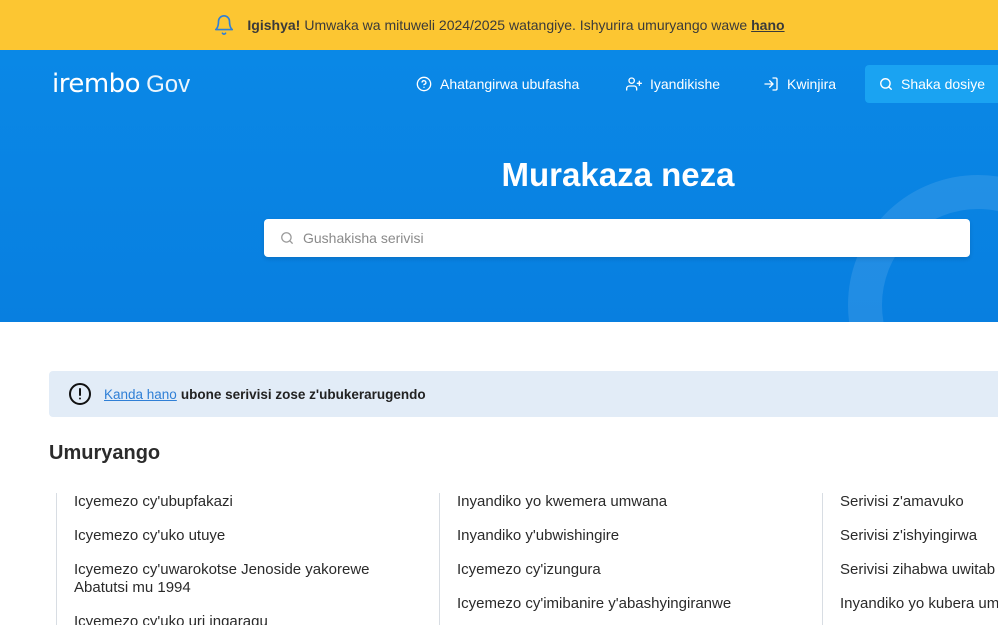  What do you see at coordinates (510, 84) in the screenshot?
I see `nav-help-label: Ahatangirwa ubufasha` at bounding box center [510, 84].